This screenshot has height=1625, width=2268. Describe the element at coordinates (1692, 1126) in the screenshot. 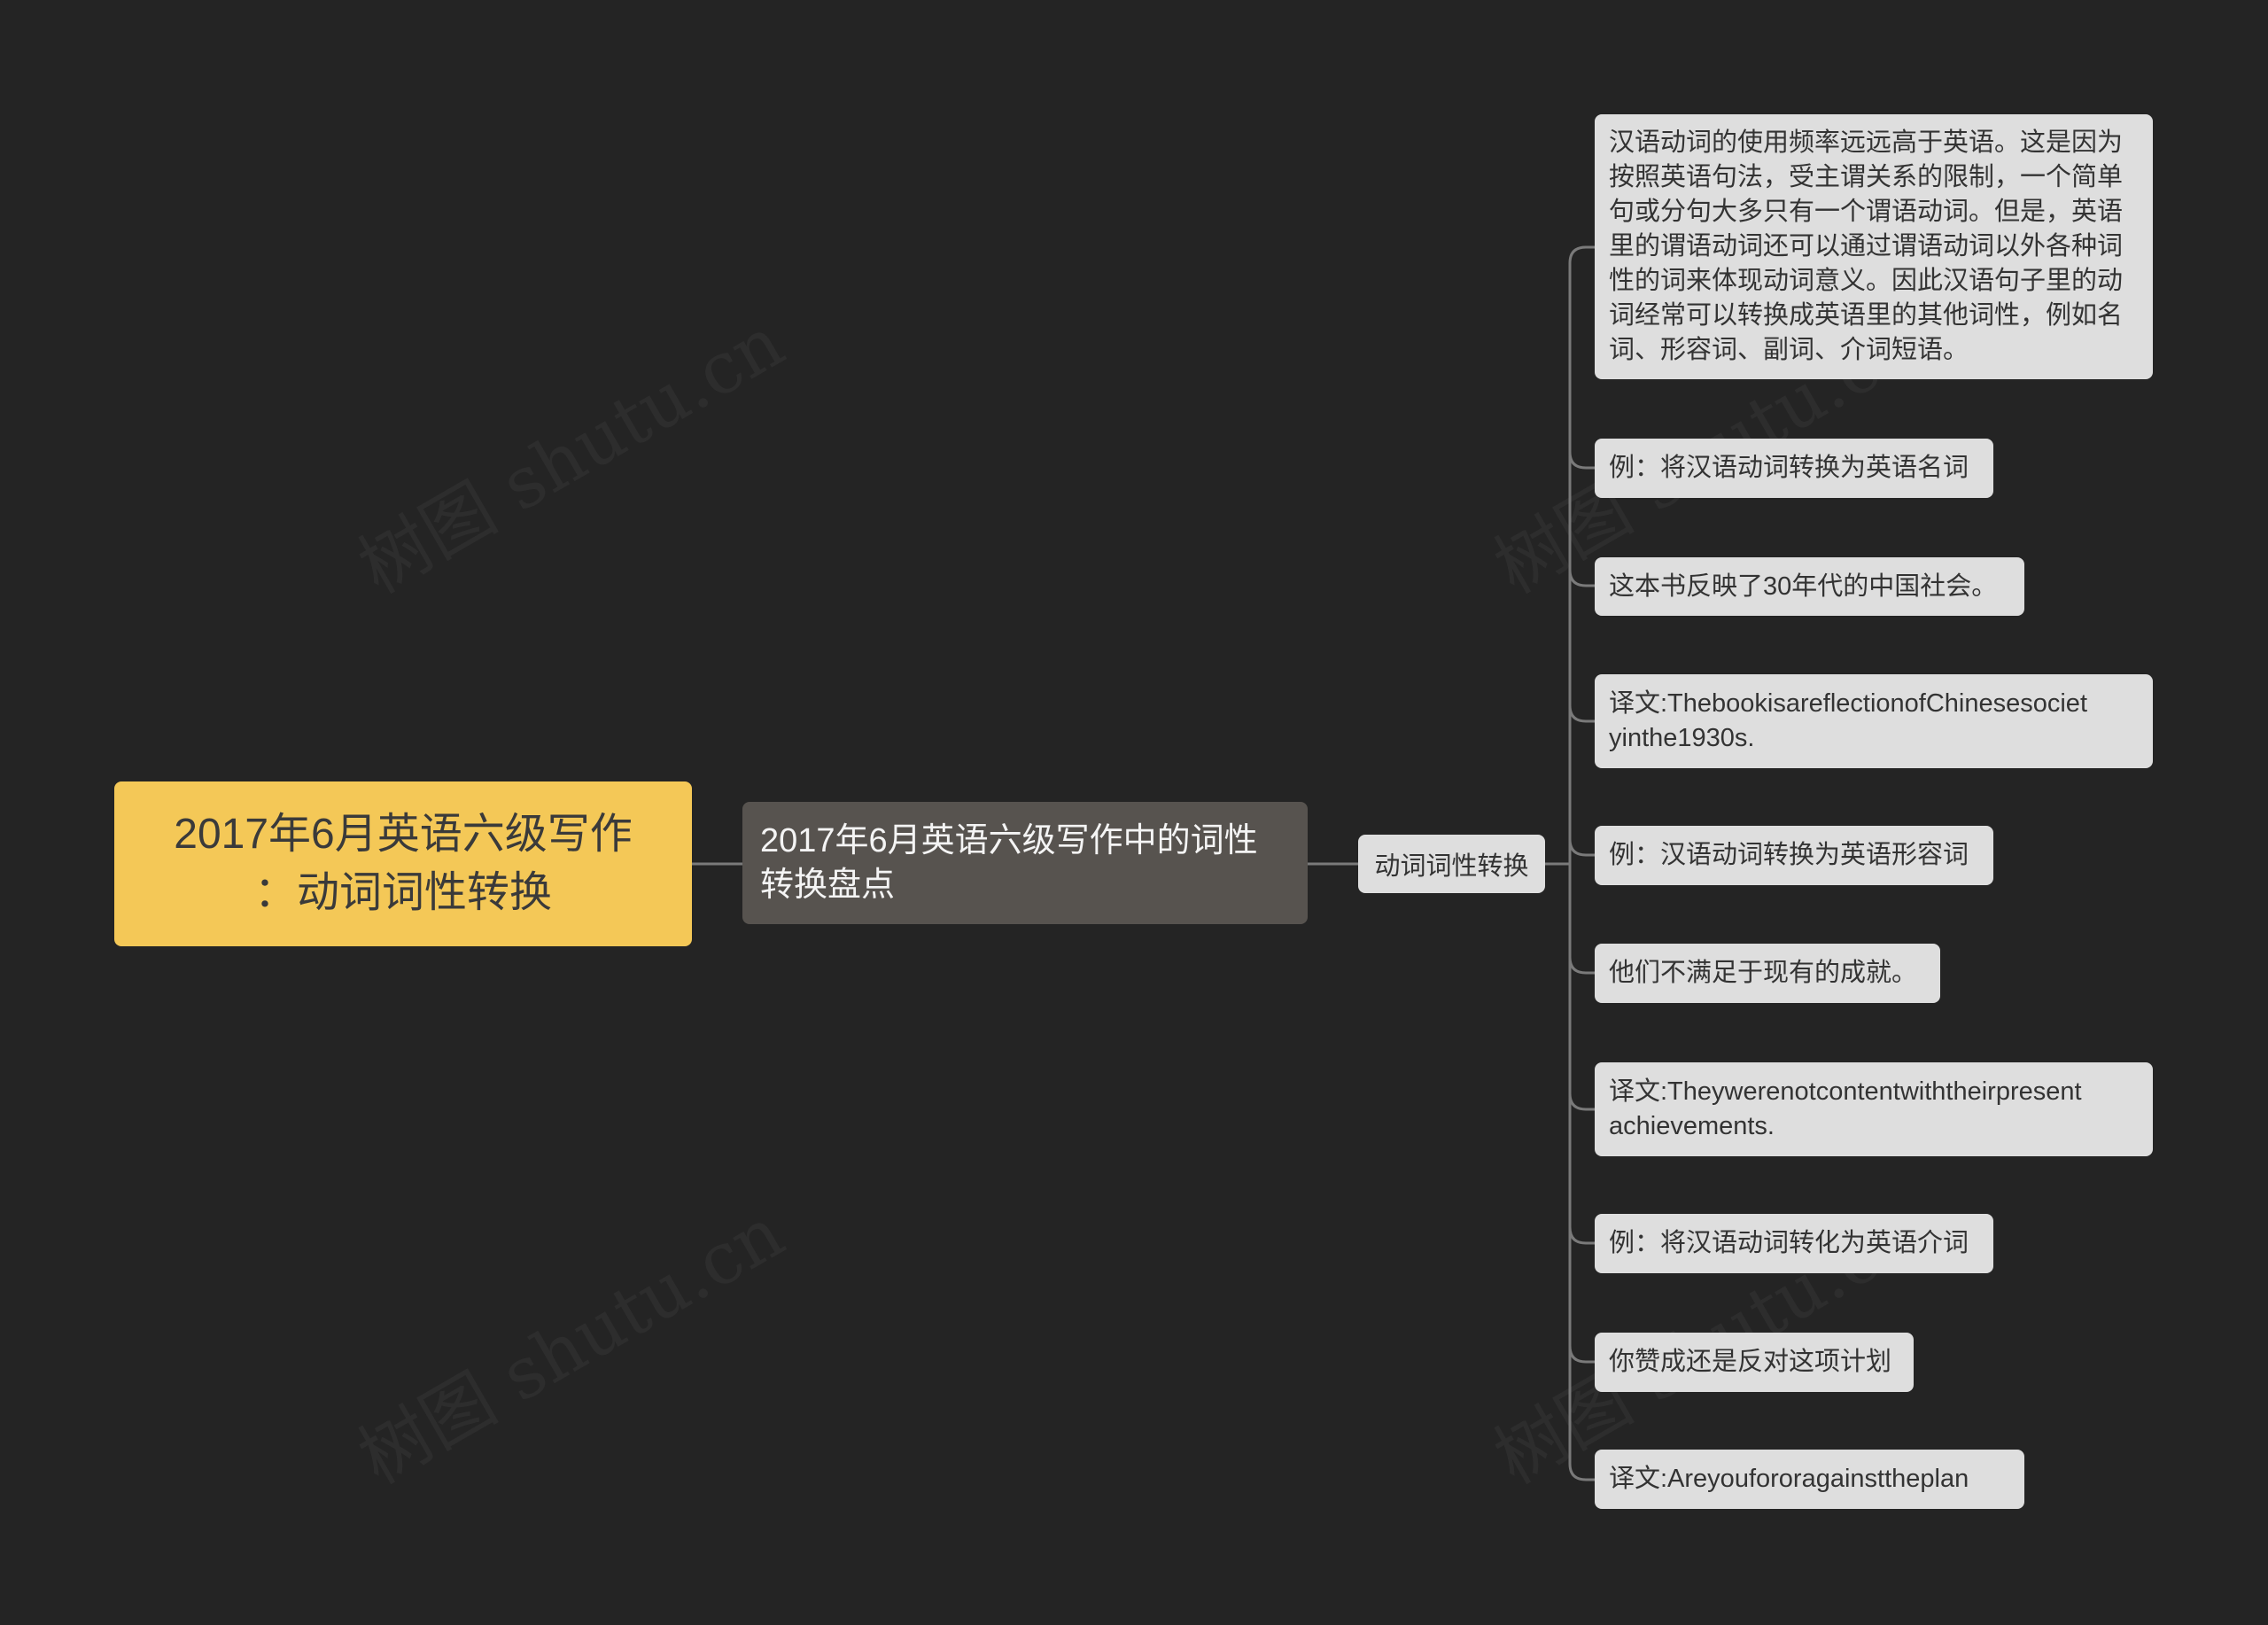

I see `leaf-line: achievements.` at that location.